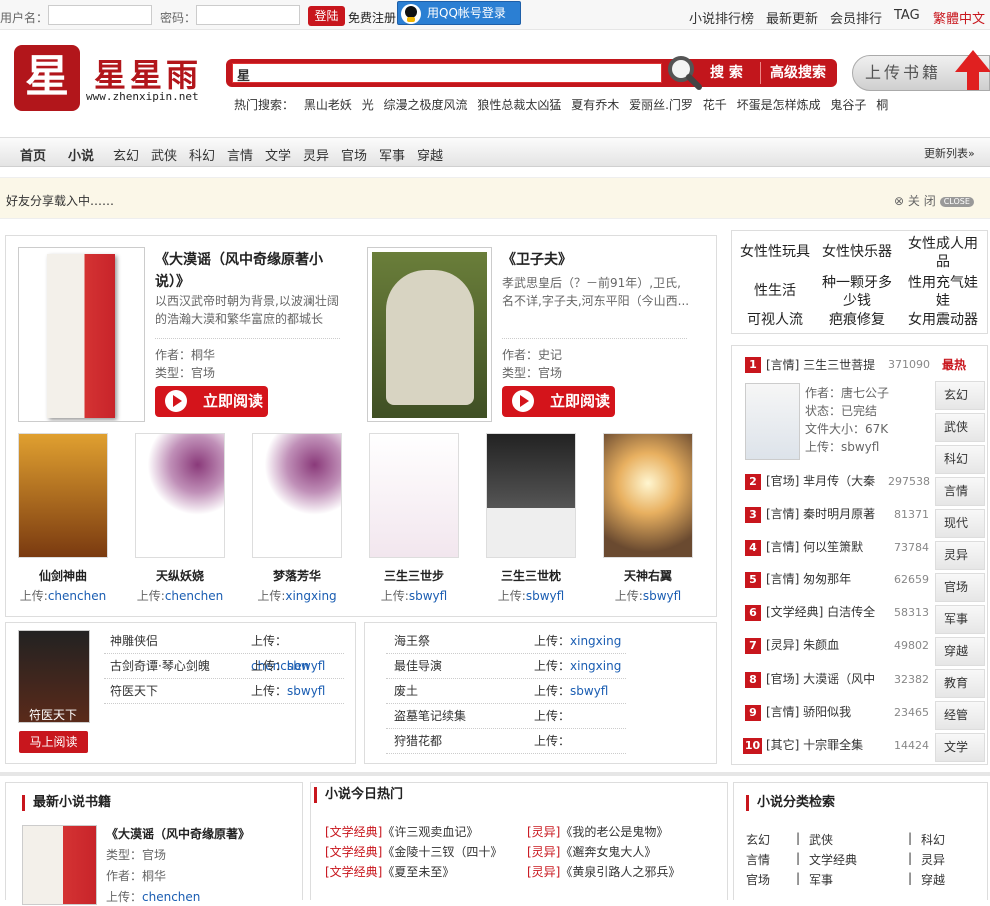 The height and width of the screenshot is (906, 990). Describe the element at coordinates (960, 555) in the screenshot. I see `rank-tab-lingyi: 灵异` at that location.